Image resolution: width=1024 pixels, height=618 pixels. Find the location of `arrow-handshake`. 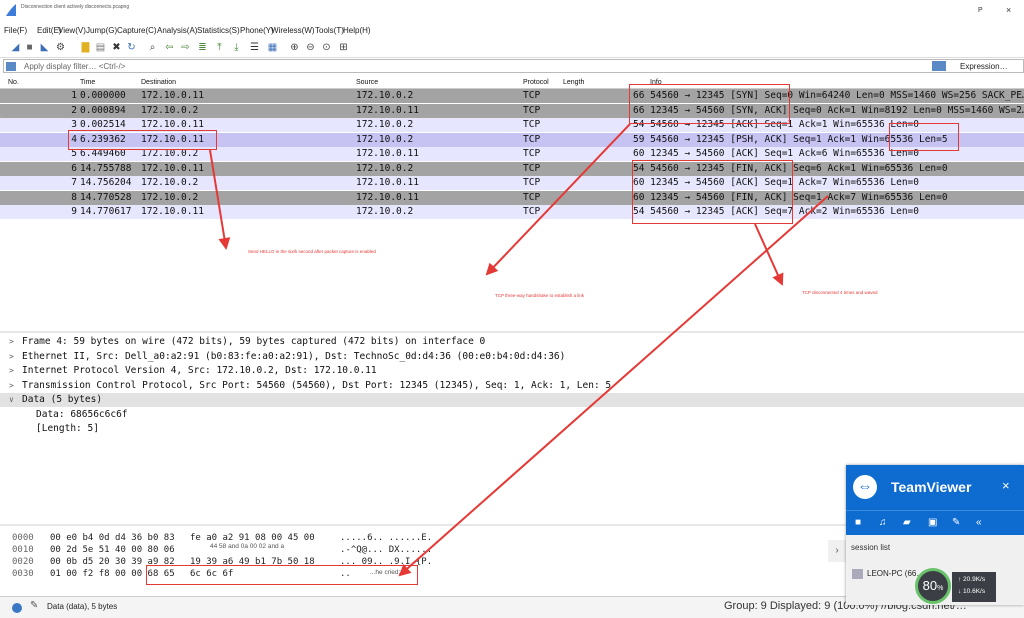

arrow-handshake is located at coordinates (558, 199).